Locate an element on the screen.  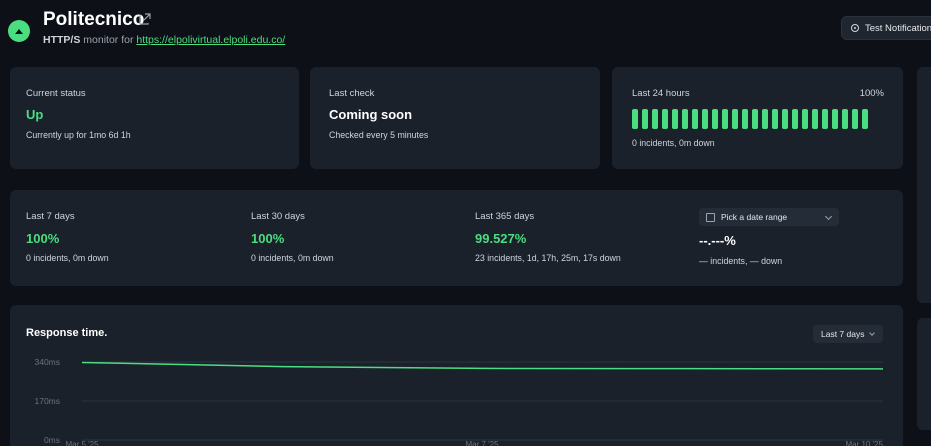
monitor-protocol: HTTP/S is located at coordinates (62, 40).